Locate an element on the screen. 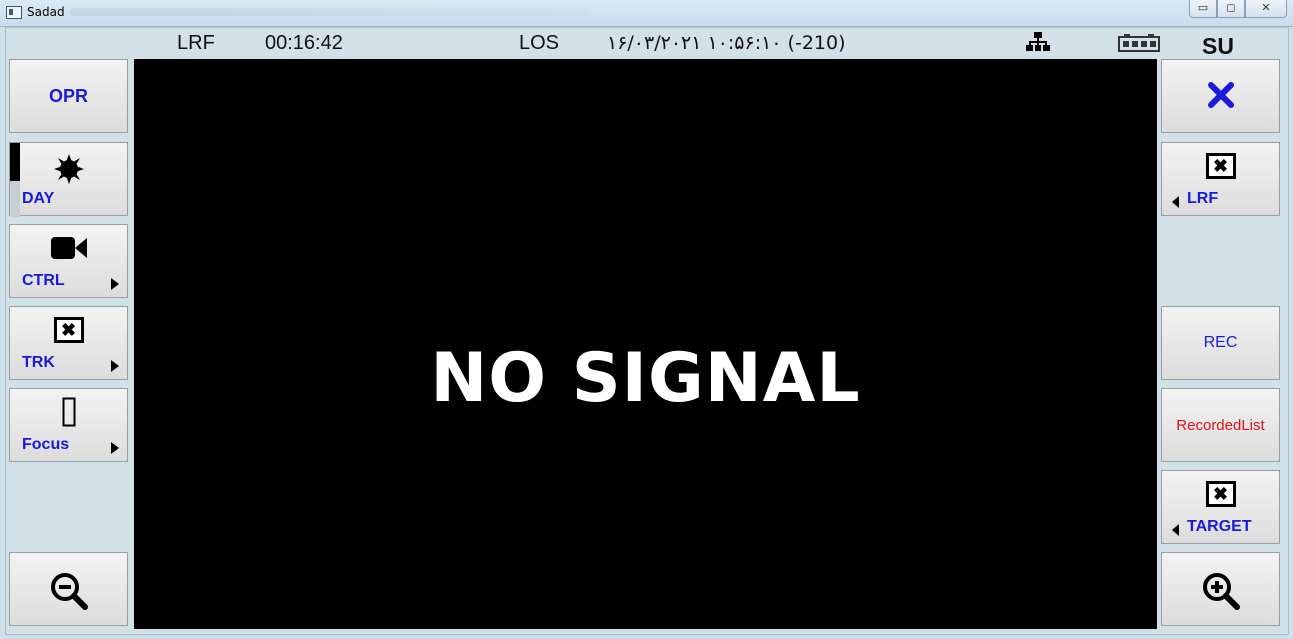 Image resolution: width=1293 pixels, height=639 pixels. close-icon is located at coordinates (1220, 97).